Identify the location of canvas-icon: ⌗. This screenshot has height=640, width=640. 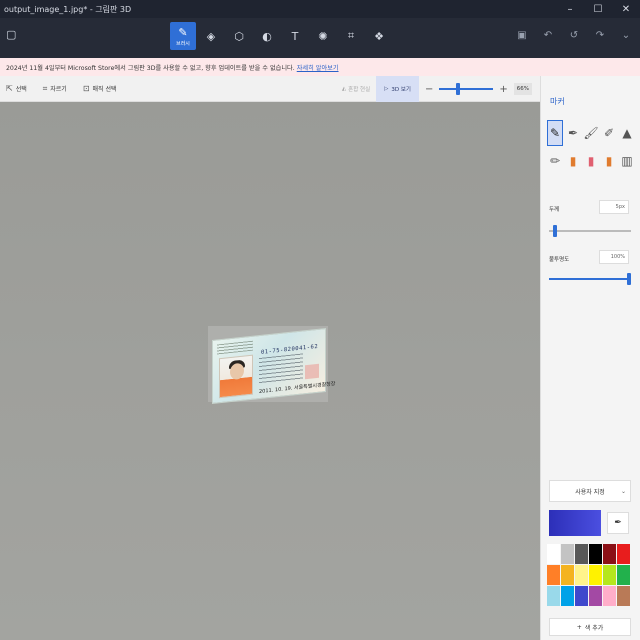
(351, 35).